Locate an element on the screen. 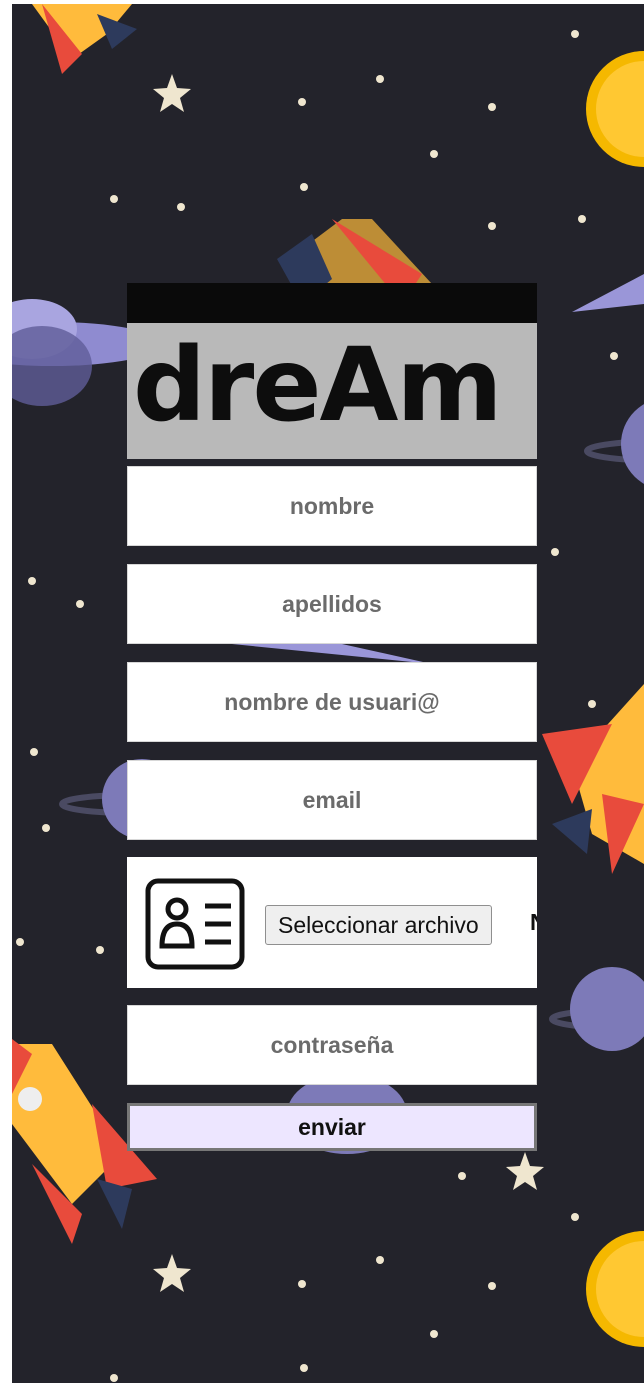 The height and width of the screenshot is (1383, 644). avatar-upload-row: Seleccionar archivo N is located at coordinates (332, 922).